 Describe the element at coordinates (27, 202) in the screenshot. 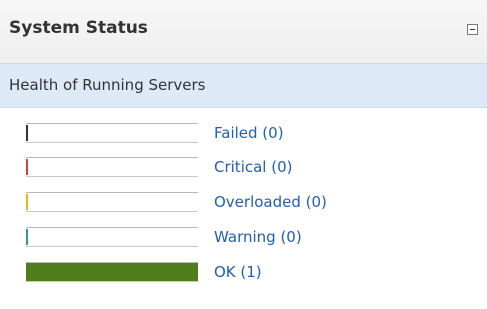

I see `status-bar-marker-overloaded` at that location.